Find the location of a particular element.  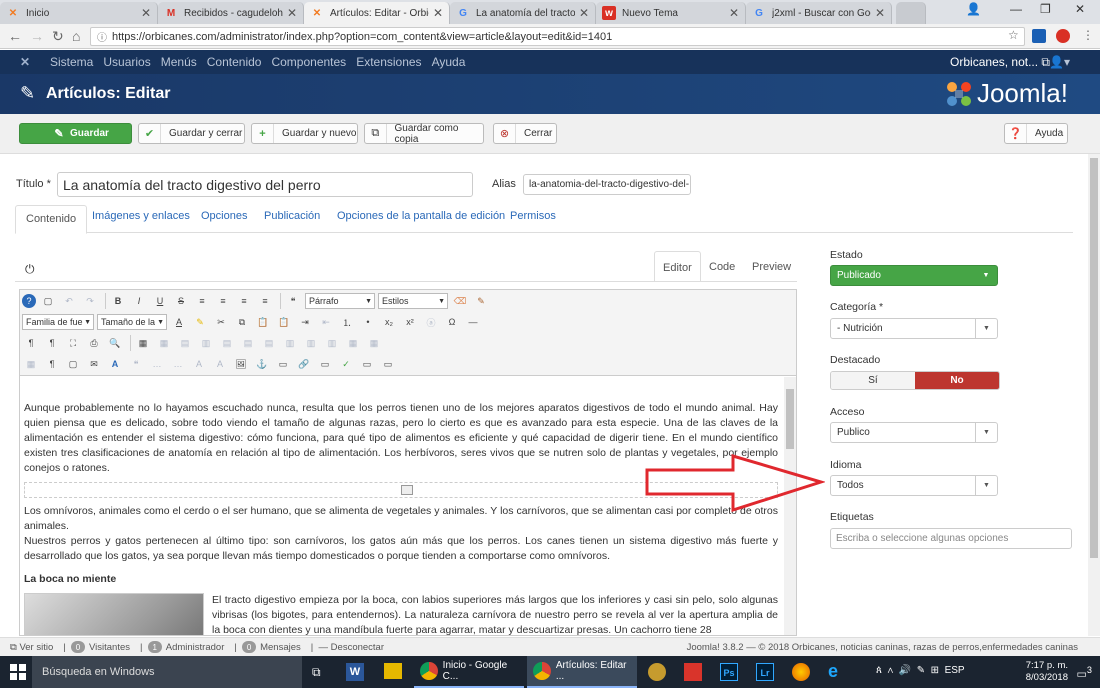

reload-icon: ↻ is located at coordinates (58, 36).